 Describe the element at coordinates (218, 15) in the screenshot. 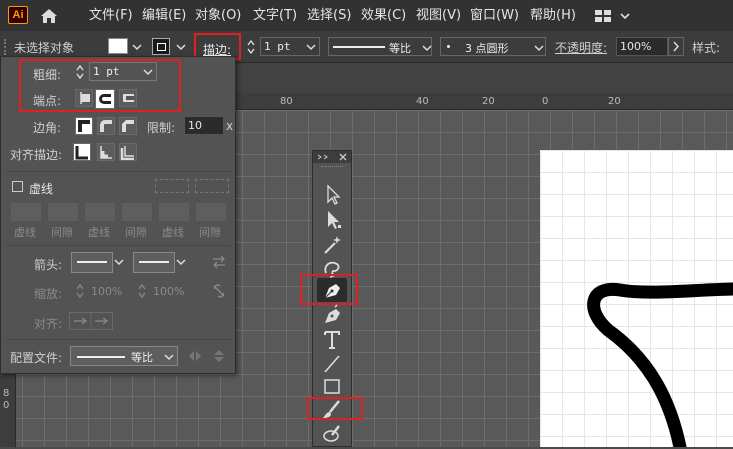

I see `menu-object: 对象(O)` at that location.